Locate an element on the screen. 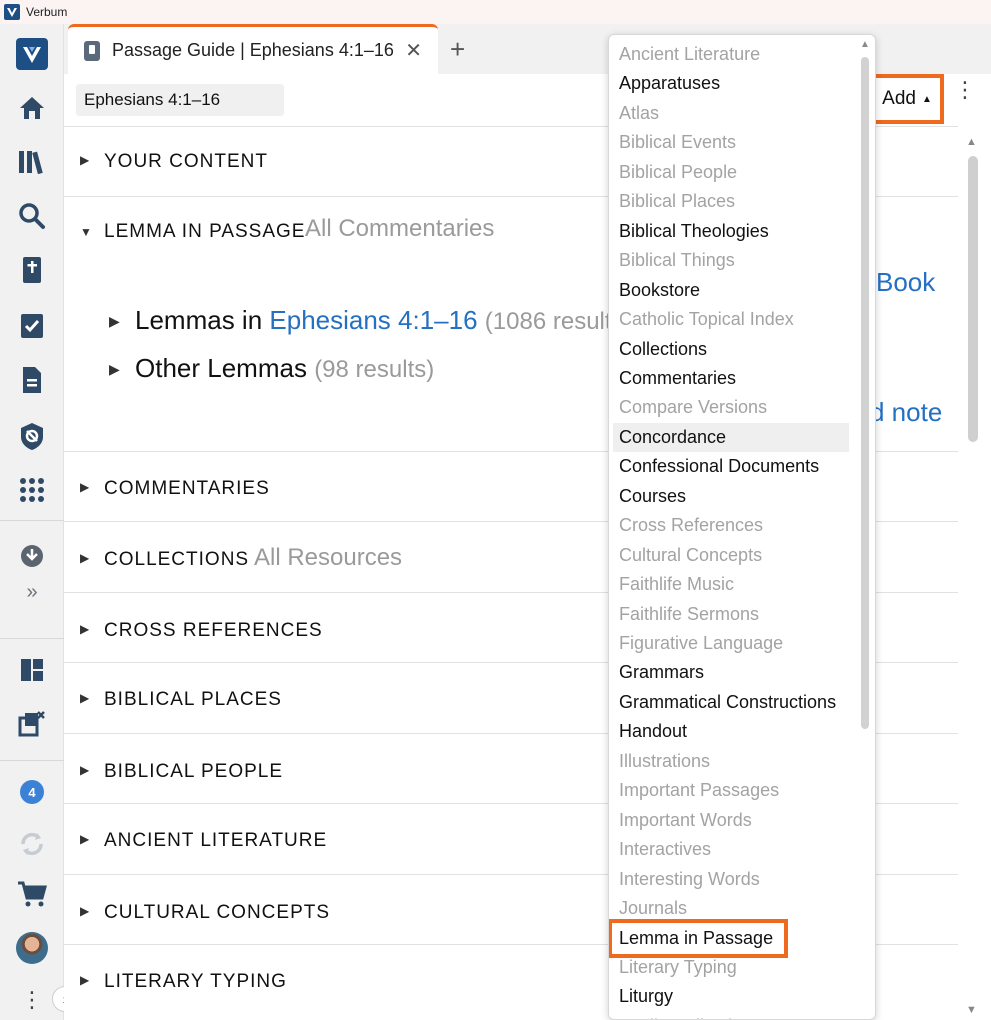  row-label: Lemmas in is located at coordinates (202, 320).